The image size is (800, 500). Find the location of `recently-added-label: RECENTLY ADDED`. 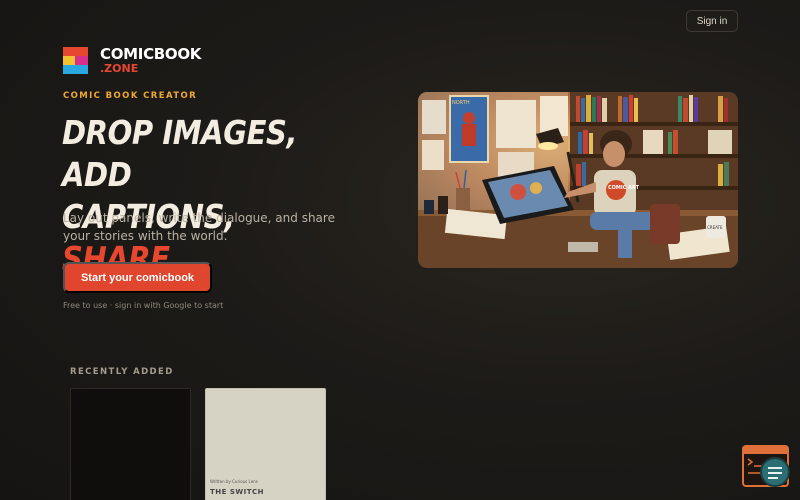

recently-added-label: RECENTLY ADDED is located at coordinates (122, 372).